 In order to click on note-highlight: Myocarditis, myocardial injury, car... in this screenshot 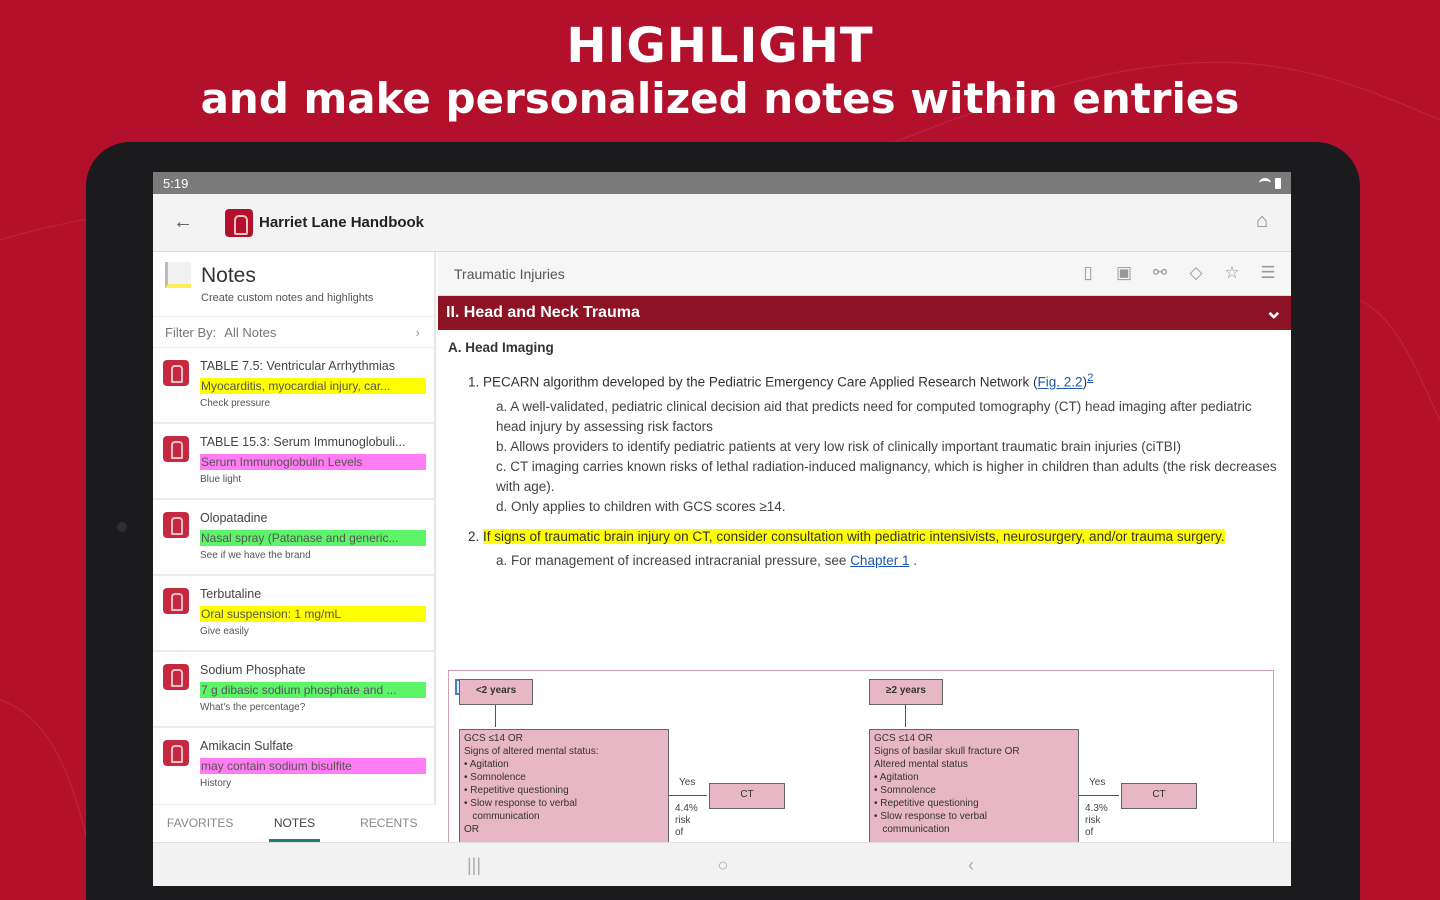, I will do `click(313, 386)`.